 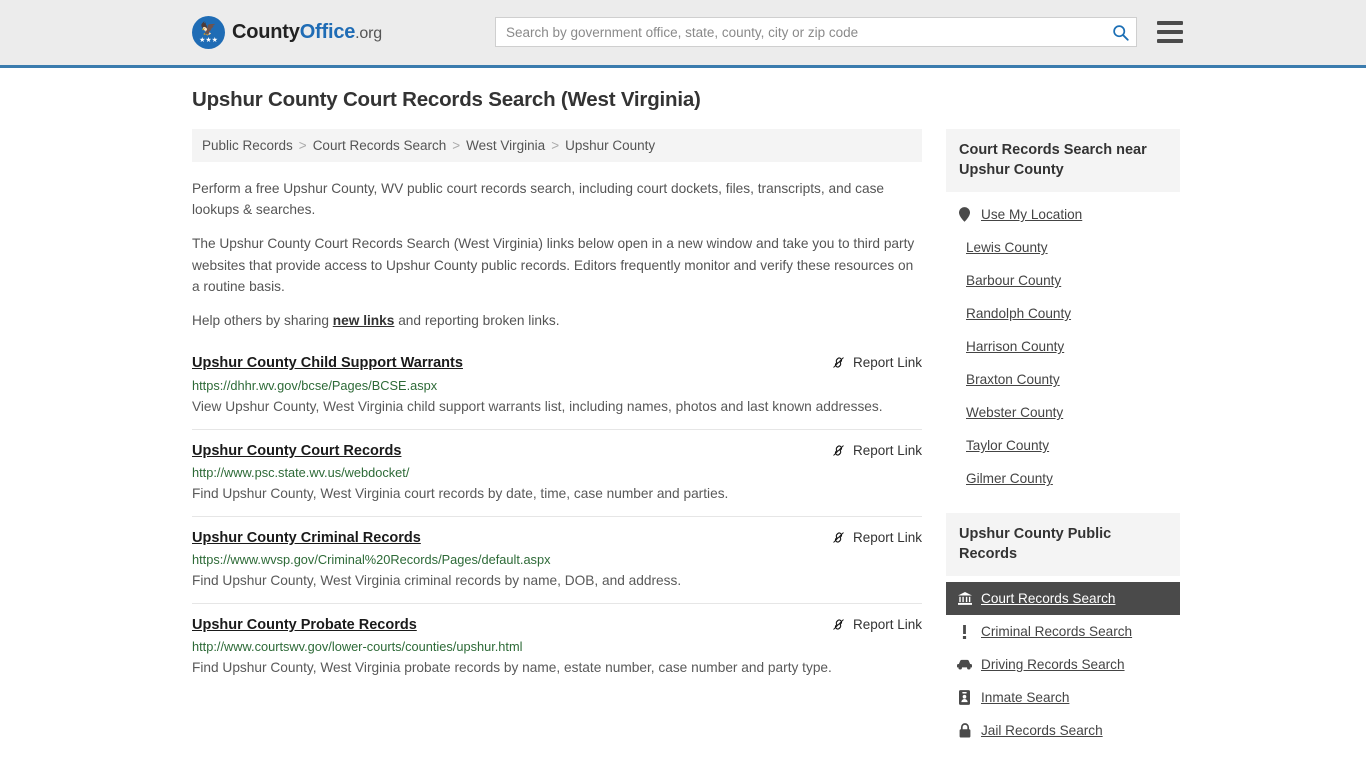 I want to click on sidebar-item-inmate-search: Inmate Search, so click(x=1063, y=697).